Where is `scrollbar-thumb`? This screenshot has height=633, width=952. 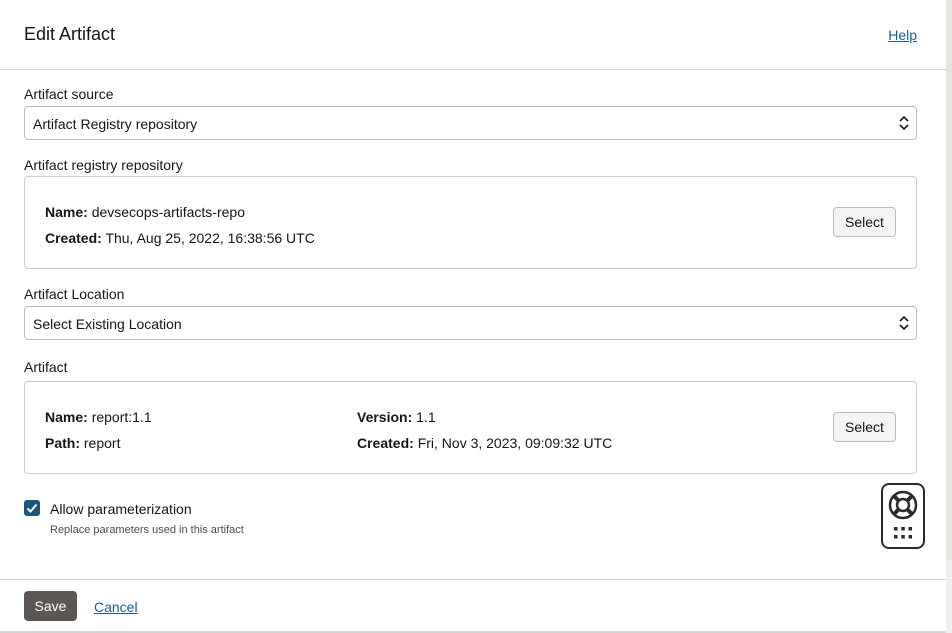
scrollbar-thumb is located at coordinates (949, 280).